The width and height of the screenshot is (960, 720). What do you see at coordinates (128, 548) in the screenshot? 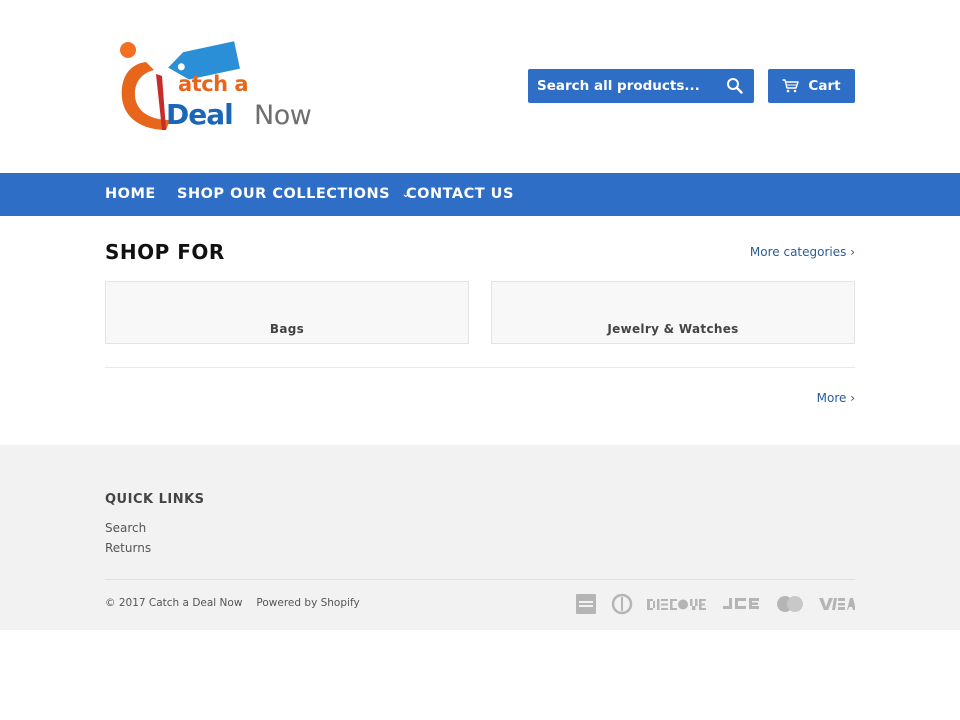
I see `footer-link-returns: Returns` at bounding box center [128, 548].